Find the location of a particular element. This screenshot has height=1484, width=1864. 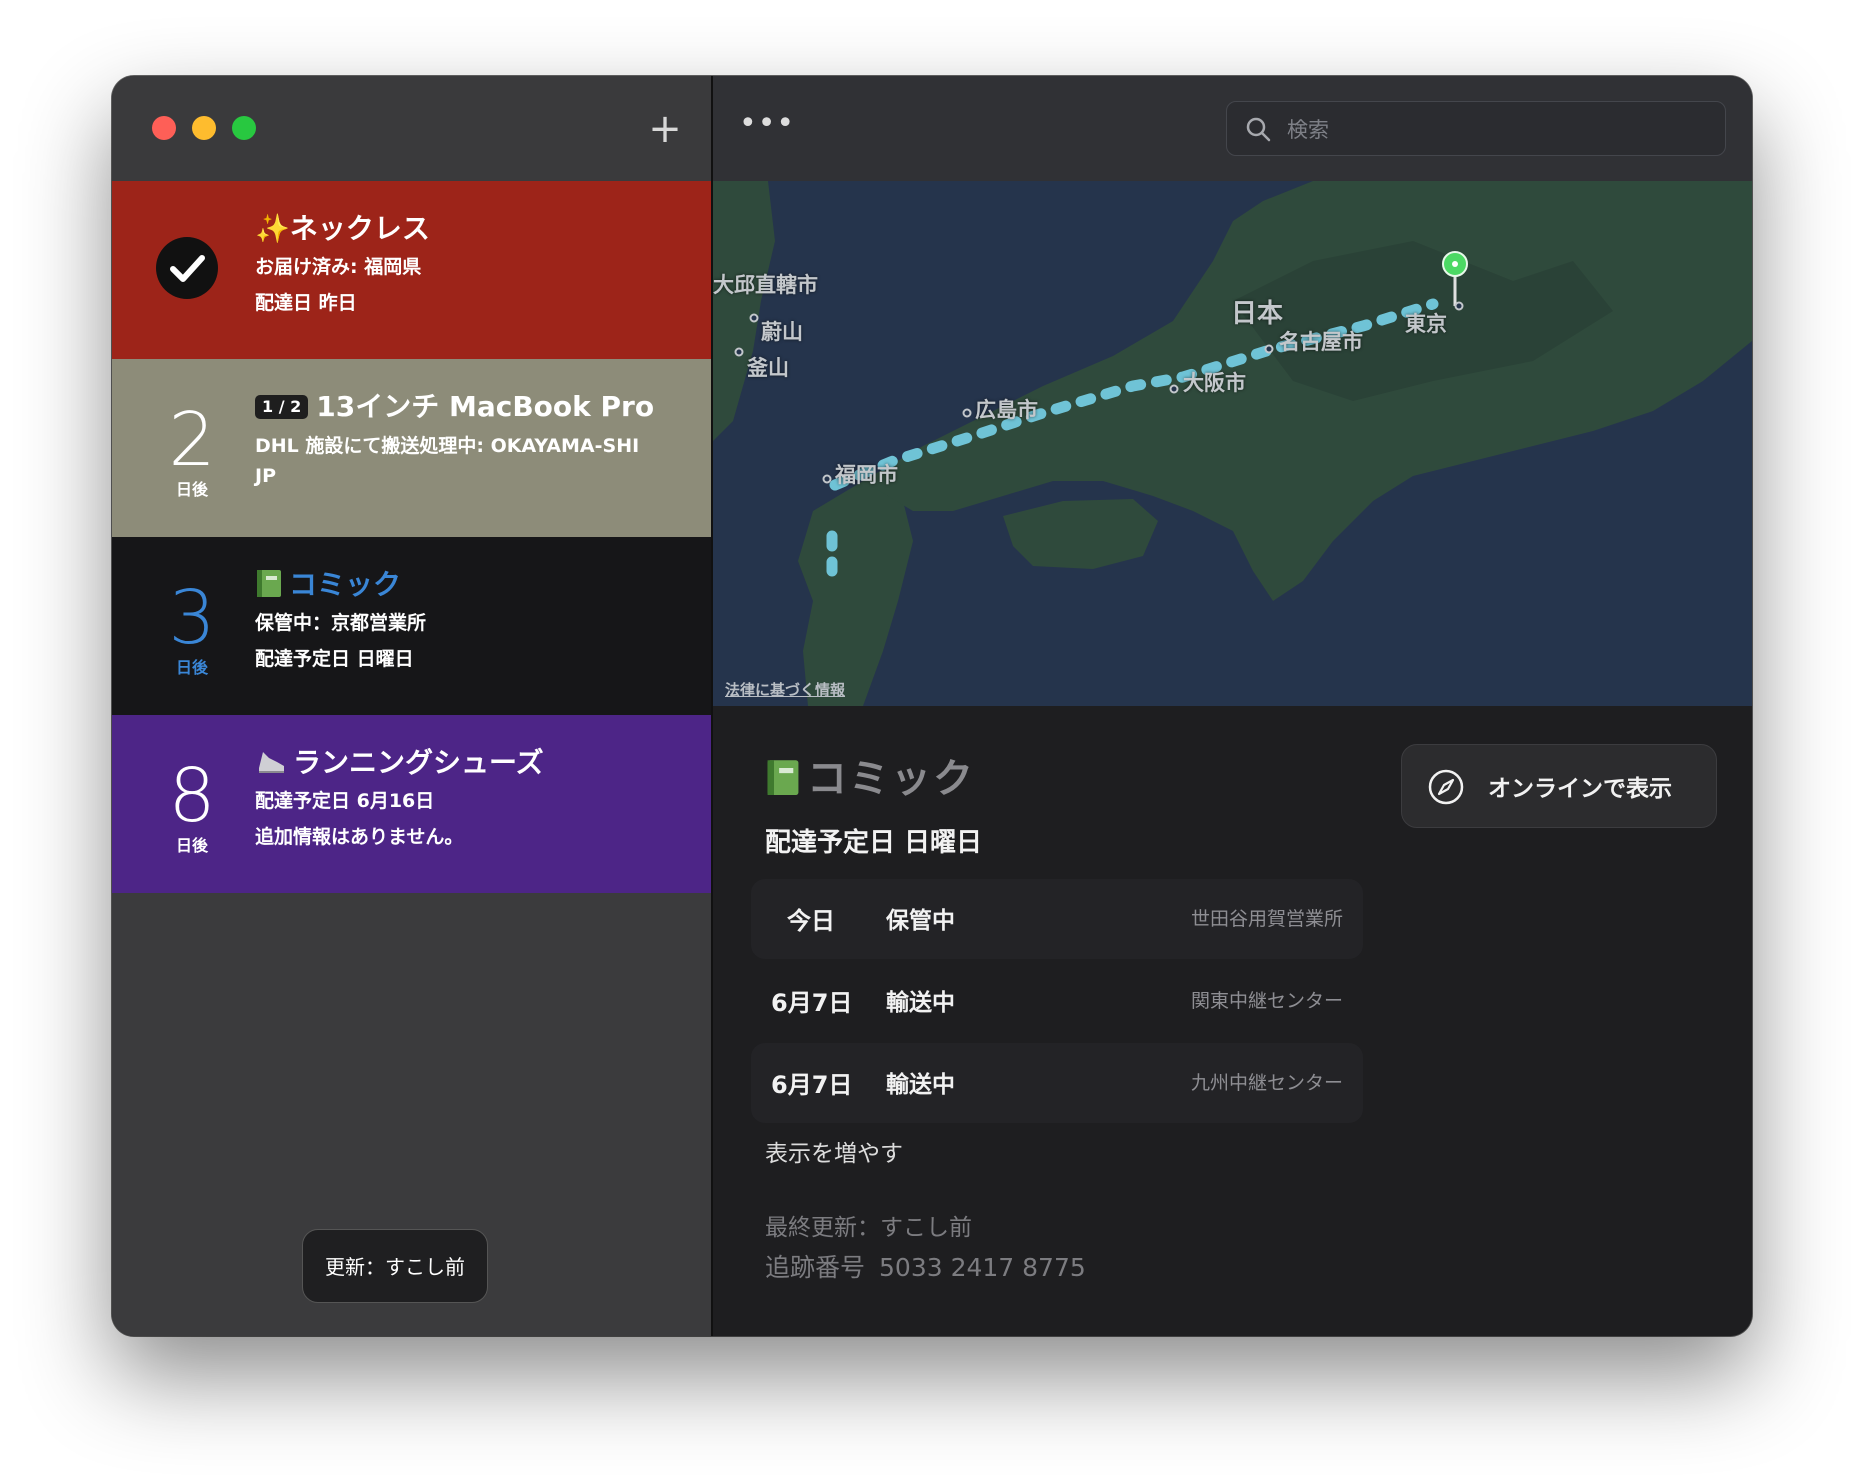

part-badge: 1 / 2 is located at coordinates (282, 407).